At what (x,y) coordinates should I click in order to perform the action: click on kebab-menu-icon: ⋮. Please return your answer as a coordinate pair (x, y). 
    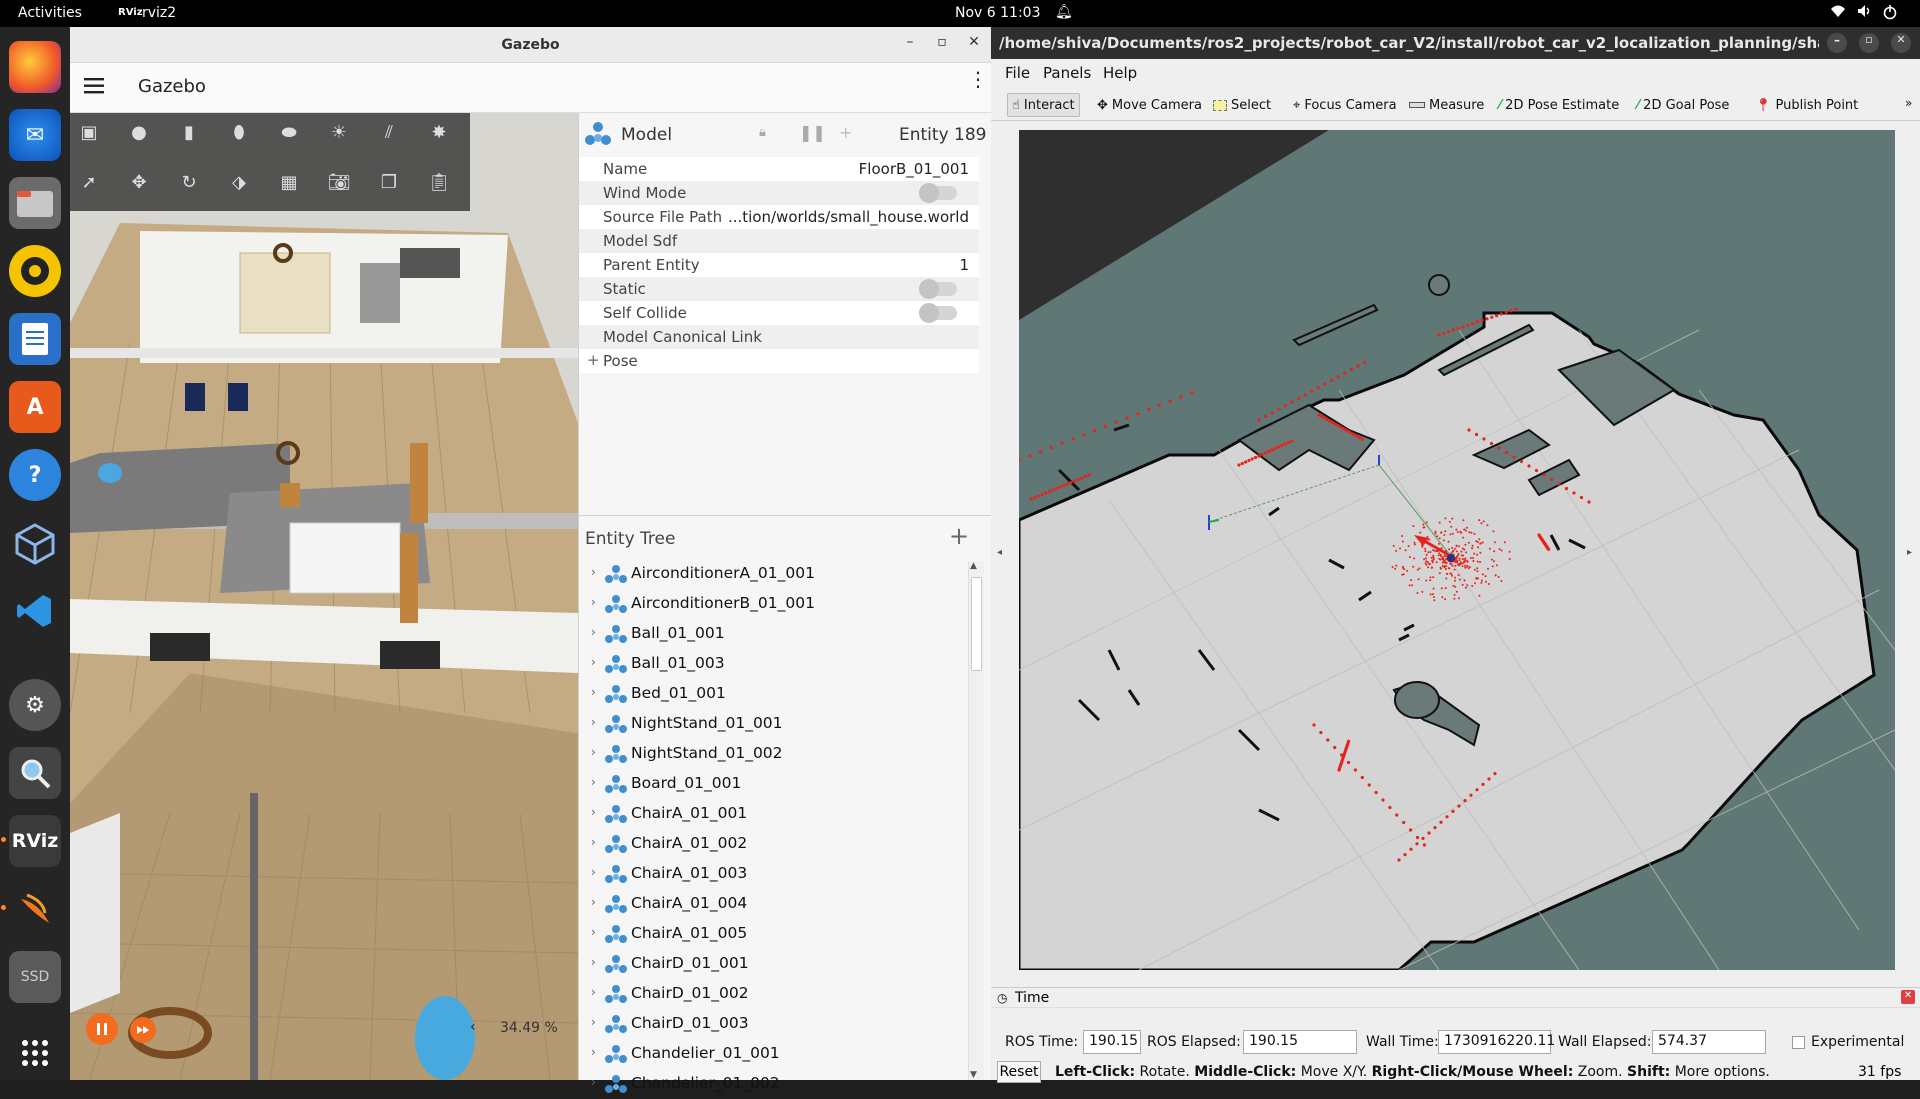
    Looking at the image, I should click on (978, 79).